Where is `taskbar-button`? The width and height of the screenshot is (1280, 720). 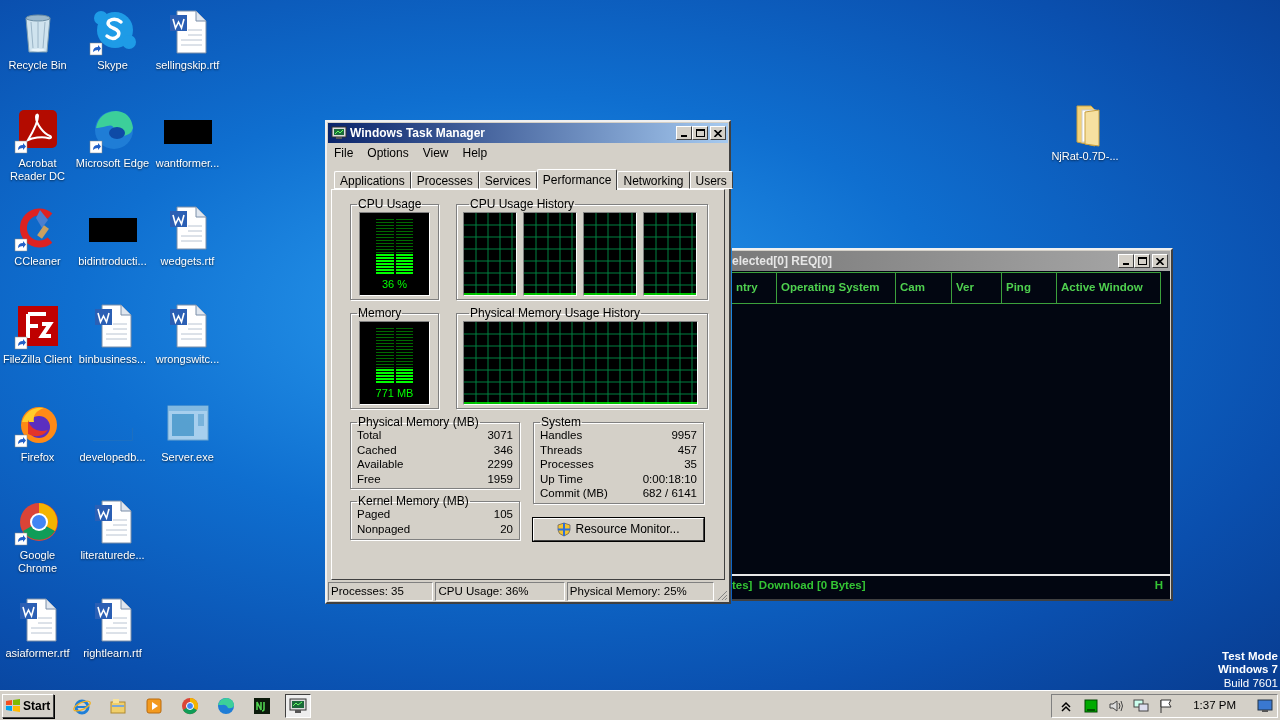
taskbar-button is located at coordinates (298, 705).